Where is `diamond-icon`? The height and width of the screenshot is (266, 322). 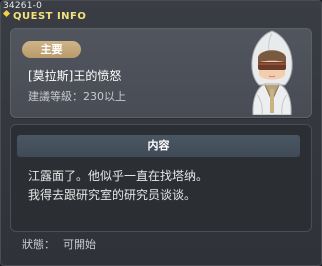 diamond-icon is located at coordinates (6, 13).